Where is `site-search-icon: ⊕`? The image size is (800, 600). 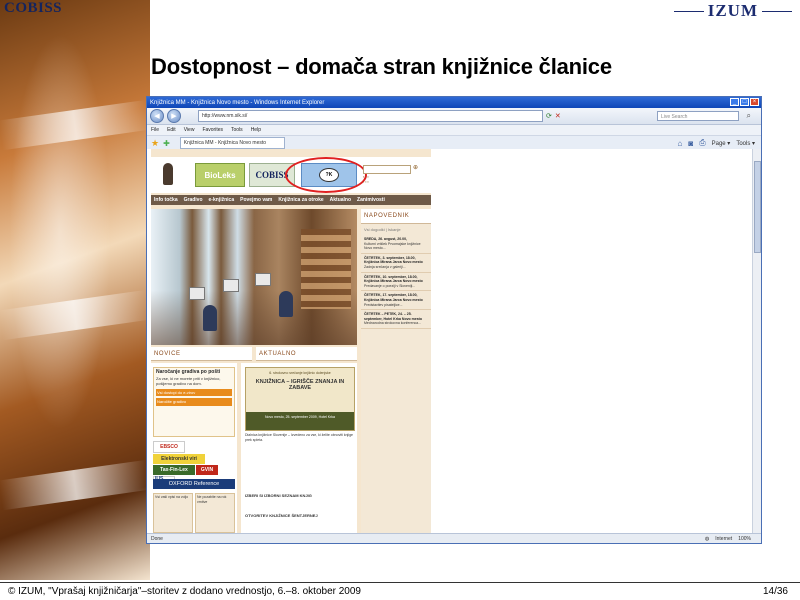
site-search-icon: ⊕ is located at coordinates (415, 167).